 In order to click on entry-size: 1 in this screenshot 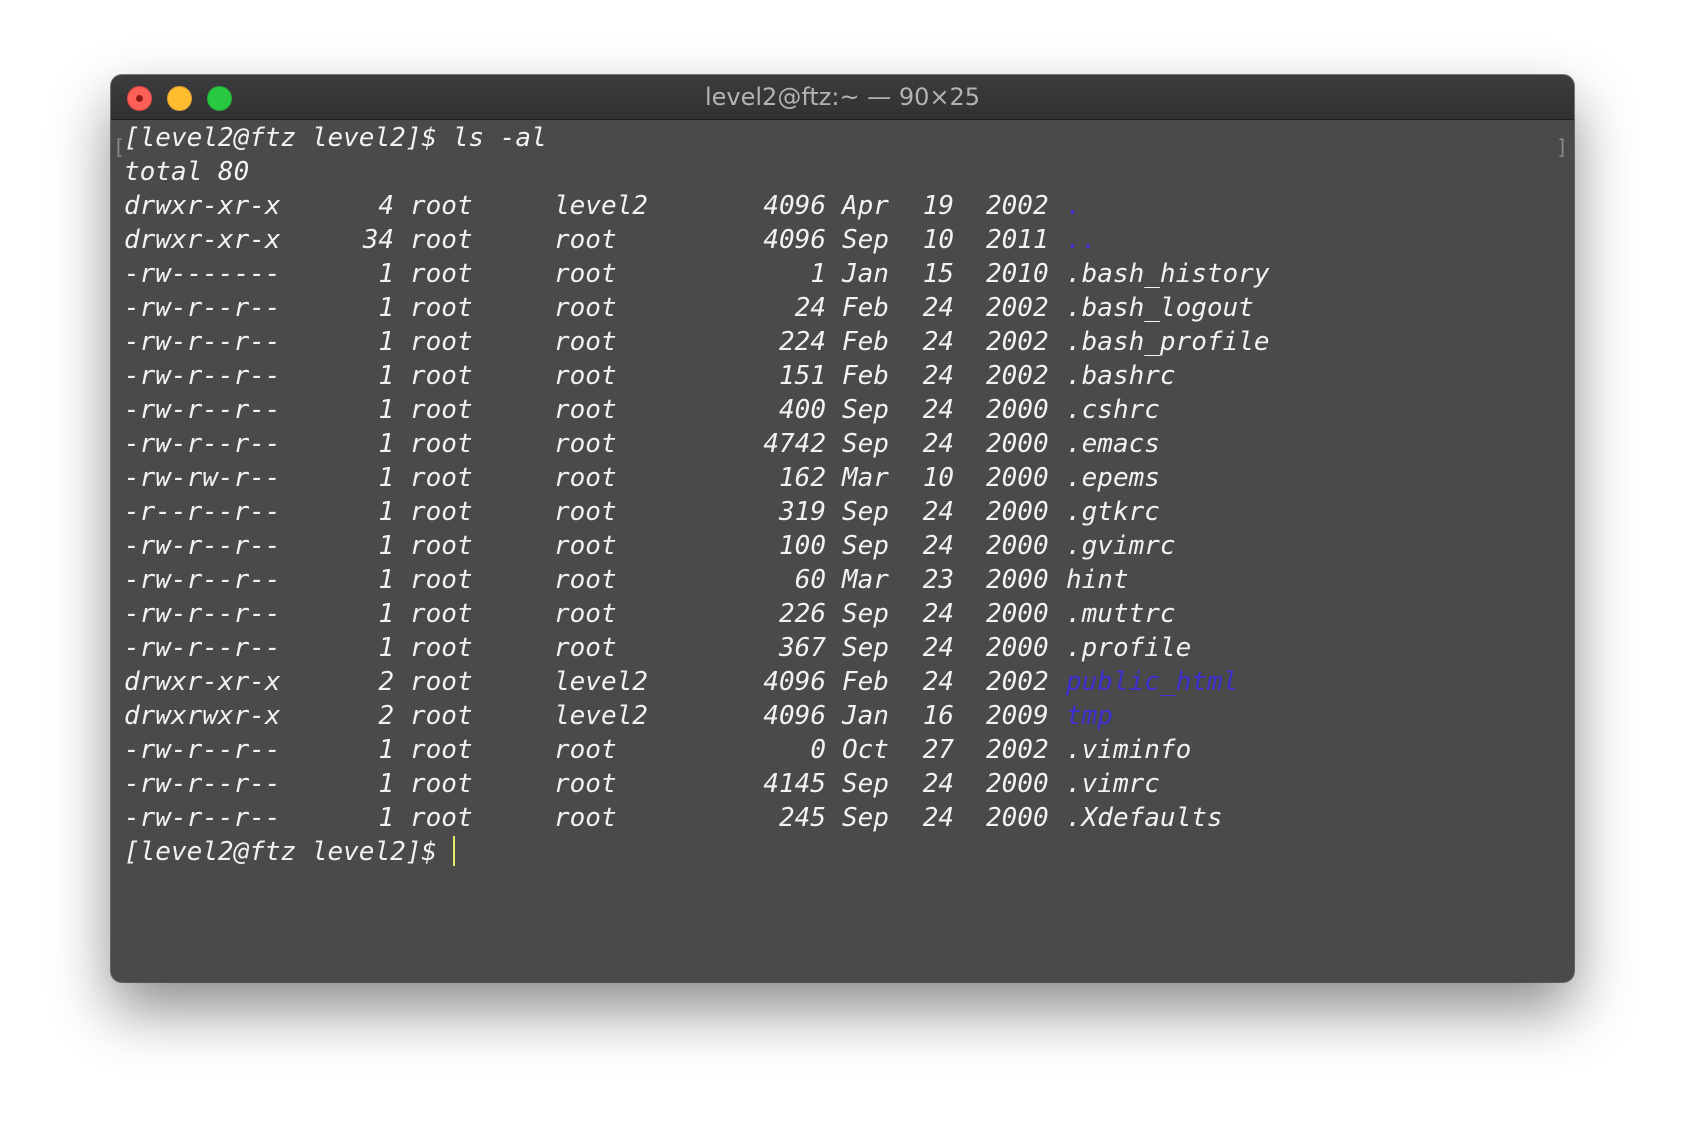, I will do `click(818, 274)`.